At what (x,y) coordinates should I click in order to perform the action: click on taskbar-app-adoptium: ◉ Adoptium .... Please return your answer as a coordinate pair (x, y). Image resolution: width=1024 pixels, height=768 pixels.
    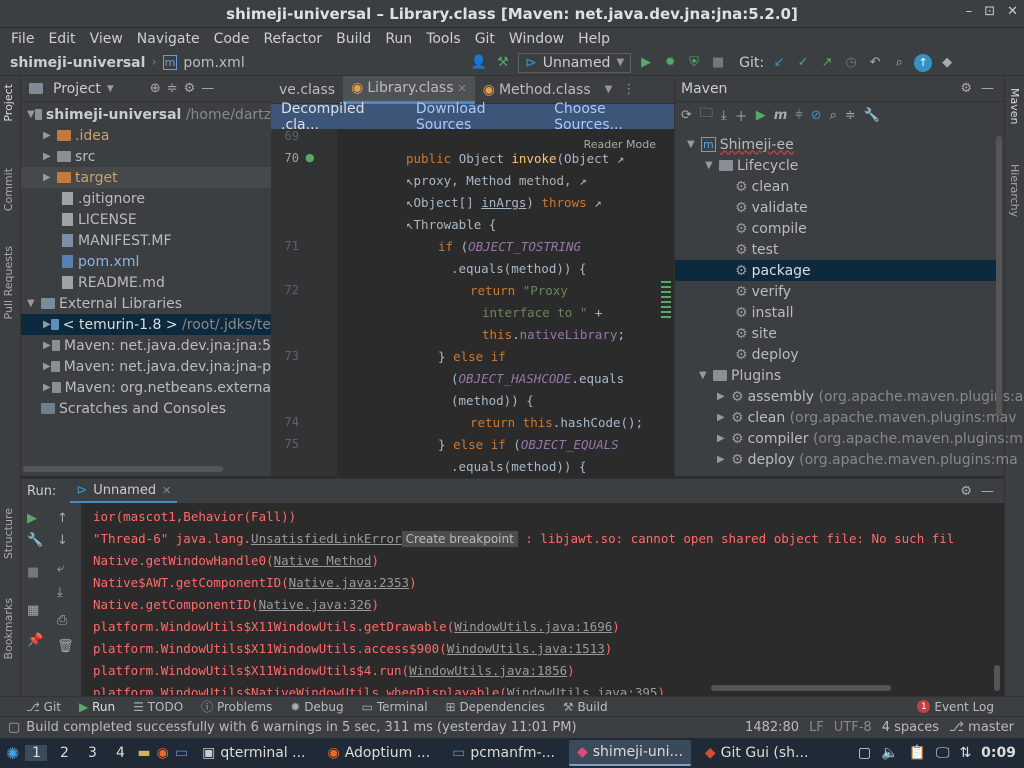
    Looking at the image, I should click on (379, 753).